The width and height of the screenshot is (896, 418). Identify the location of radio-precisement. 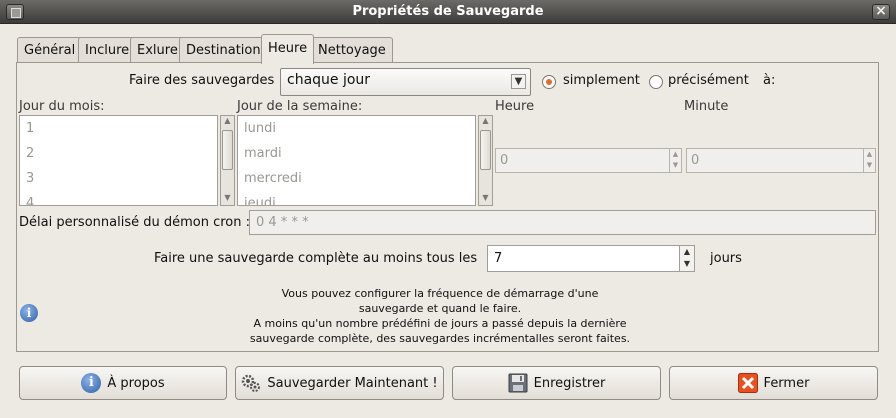
(656, 82).